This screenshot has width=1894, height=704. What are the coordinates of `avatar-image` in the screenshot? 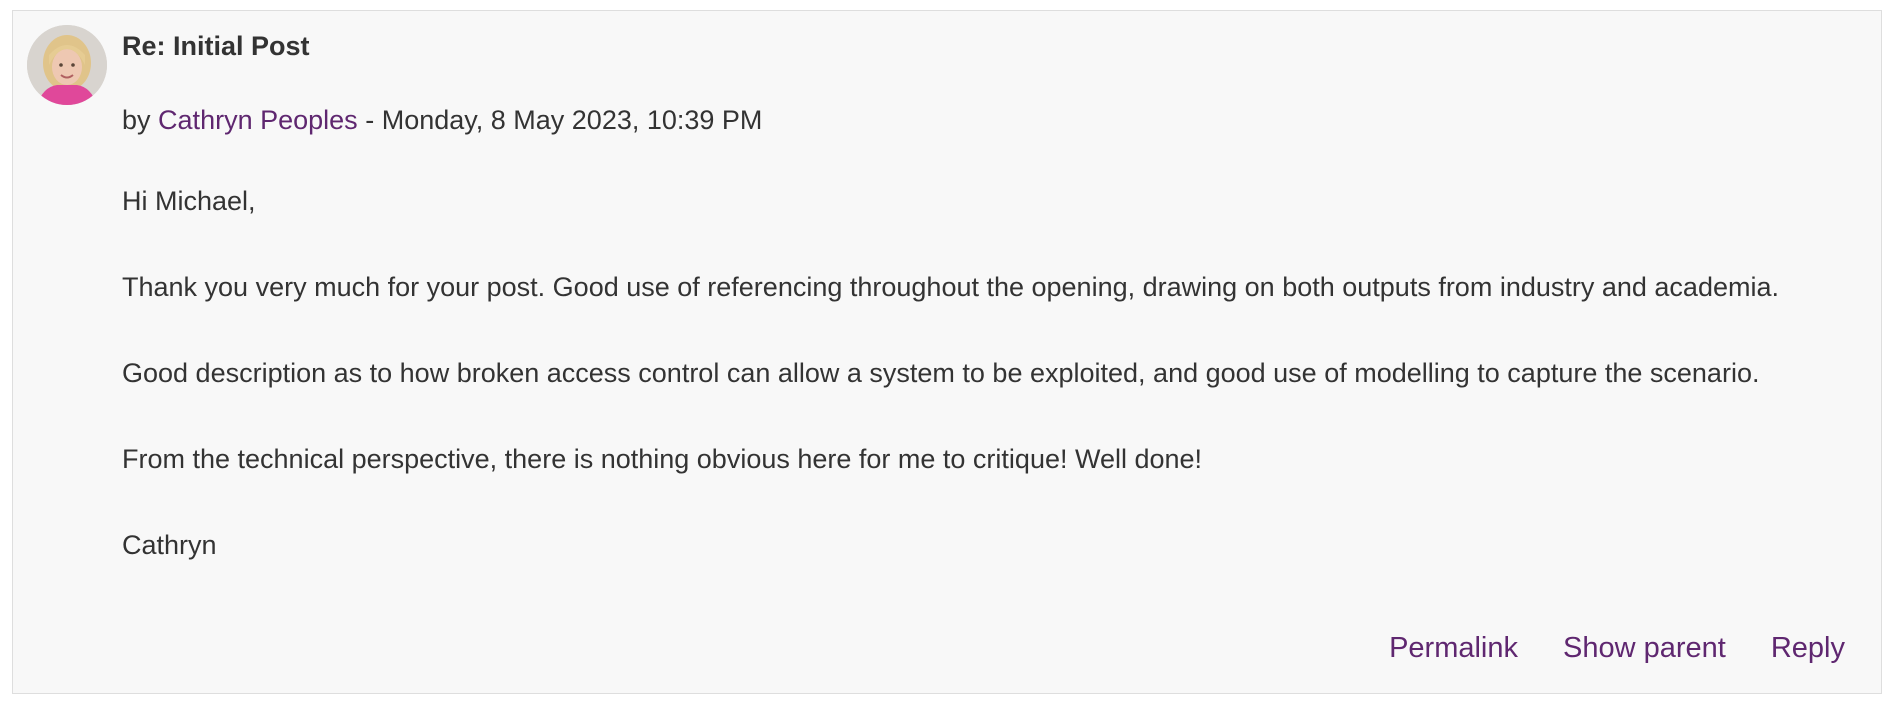 It's located at (67, 65).